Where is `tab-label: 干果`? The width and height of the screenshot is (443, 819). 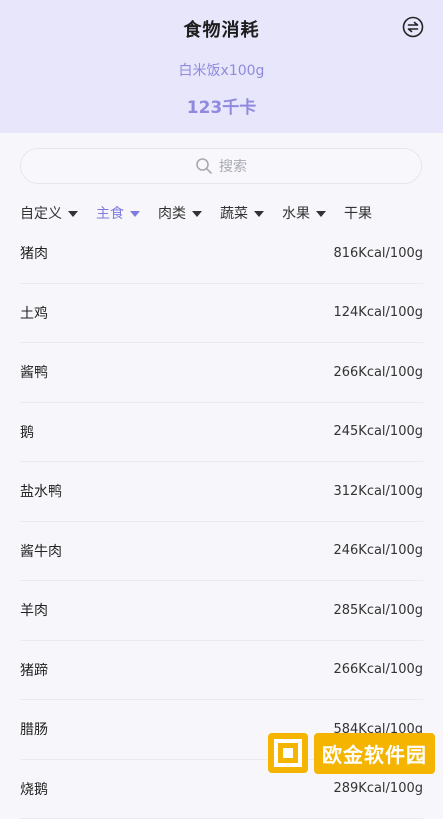 tab-label: 干果 is located at coordinates (358, 214).